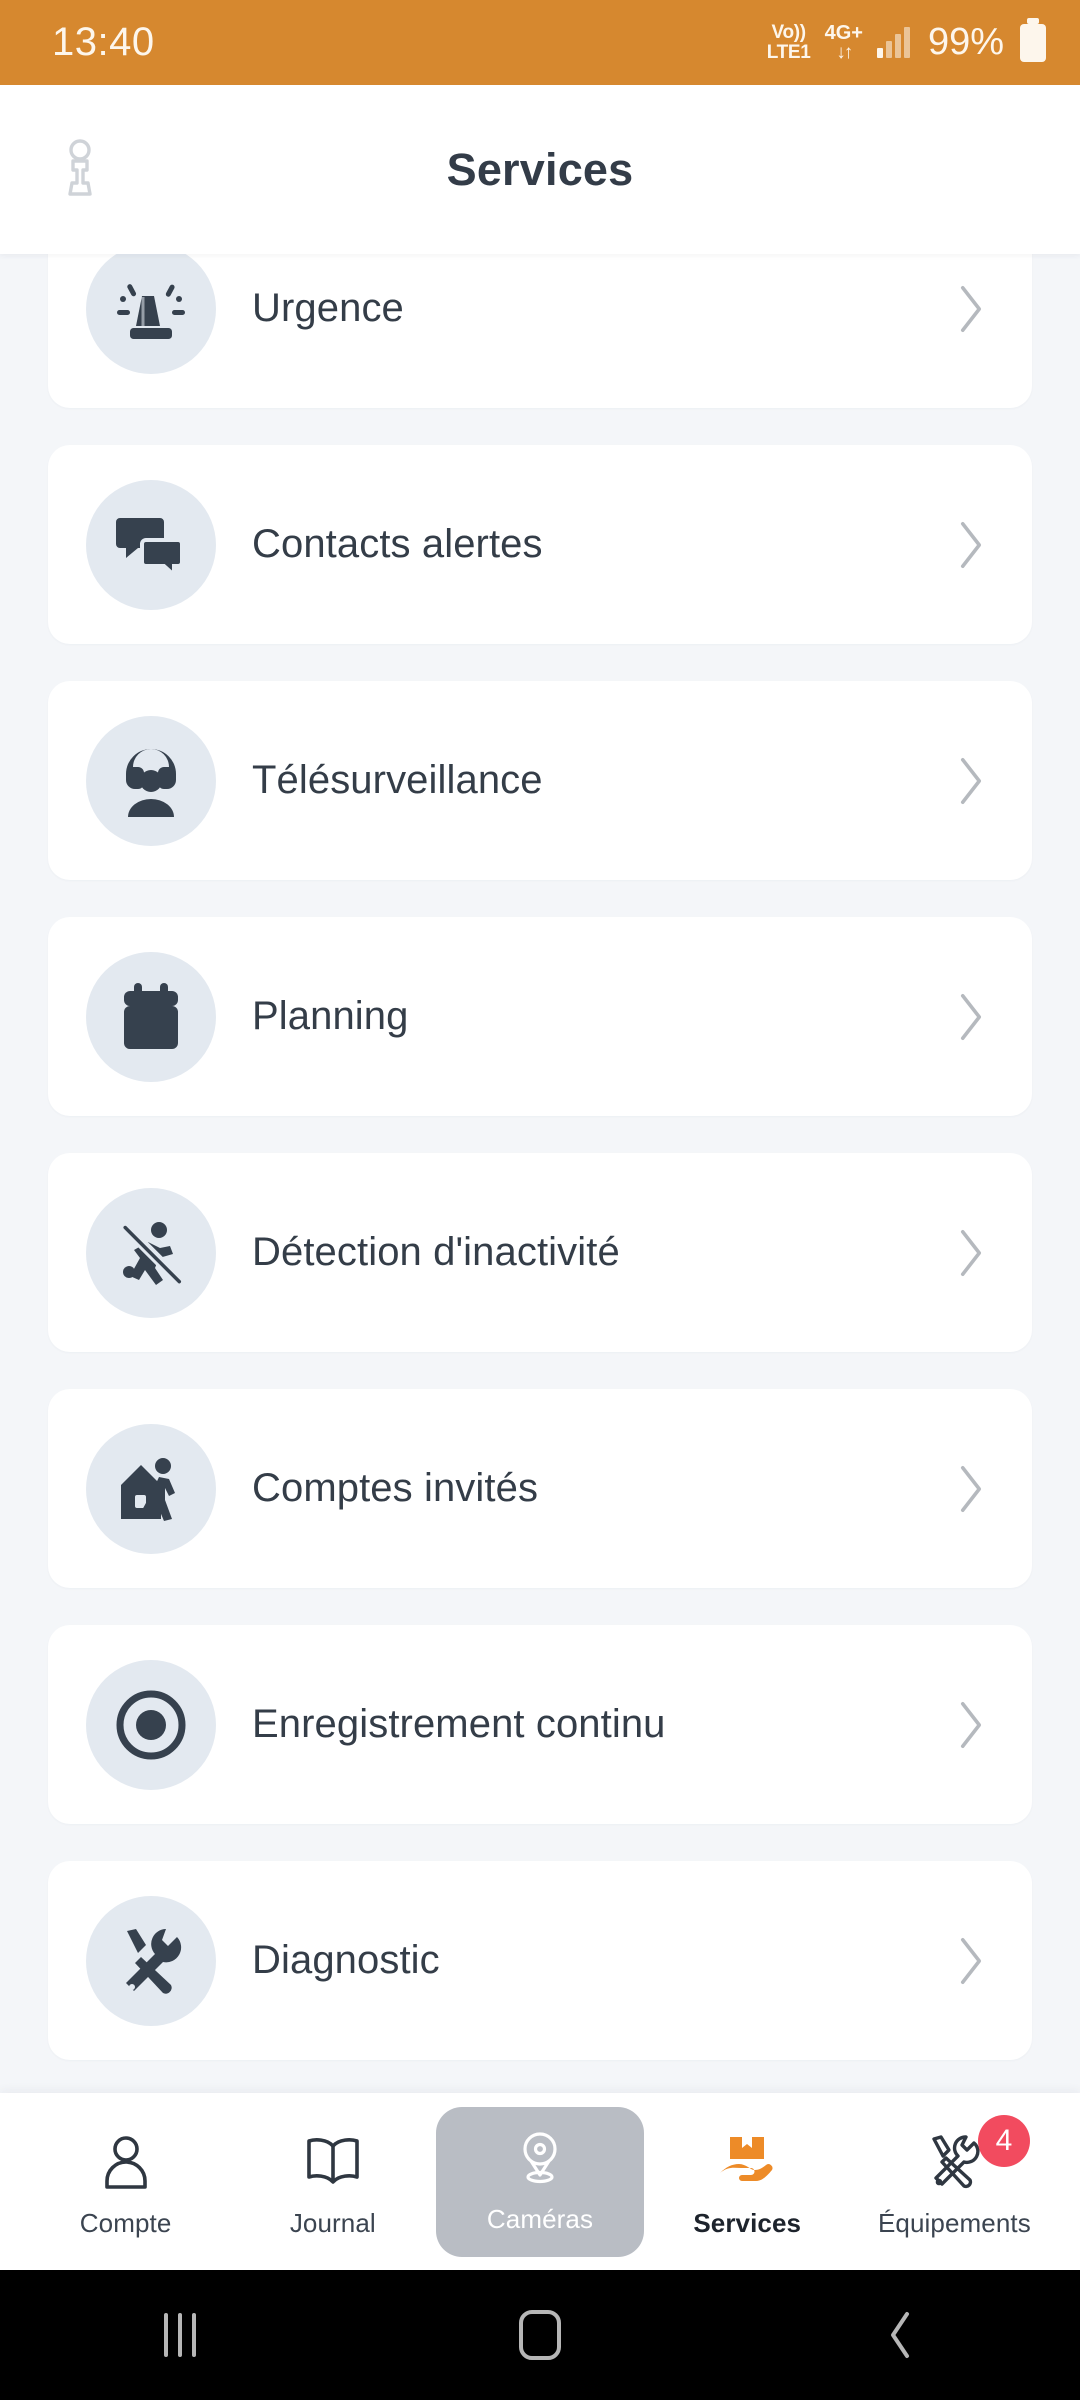 The height and width of the screenshot is (2400, 1080). Describe the element at coordinates (397, 544) in the screenshot. I see `service-label: Contacts alertes` at that location.